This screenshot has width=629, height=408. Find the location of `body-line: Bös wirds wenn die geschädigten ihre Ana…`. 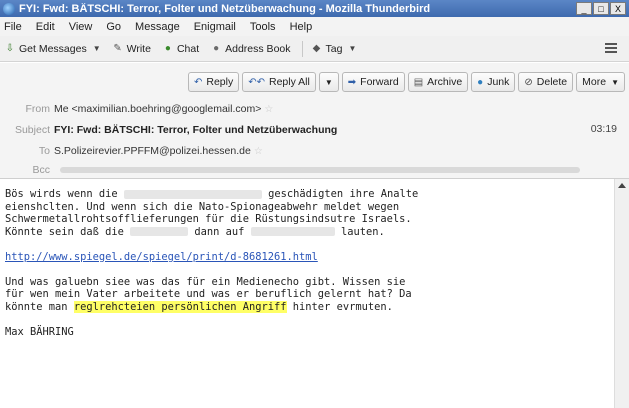

body-line: Bös wirds wenn die geschädigten ihre Ana… is located at coordinates (212, 194).